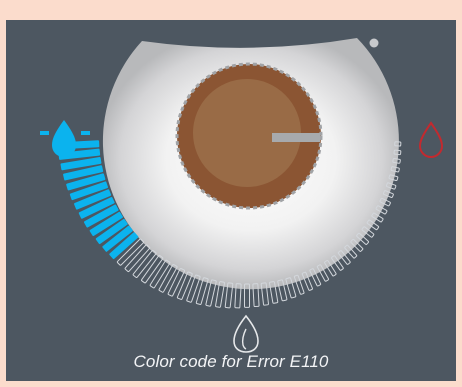 Image resolution: width=462 pixels, height=387 pixels. Describe the element at coordinates (374, 43) in the screenshot. I see `status-dot-icon` at that location.